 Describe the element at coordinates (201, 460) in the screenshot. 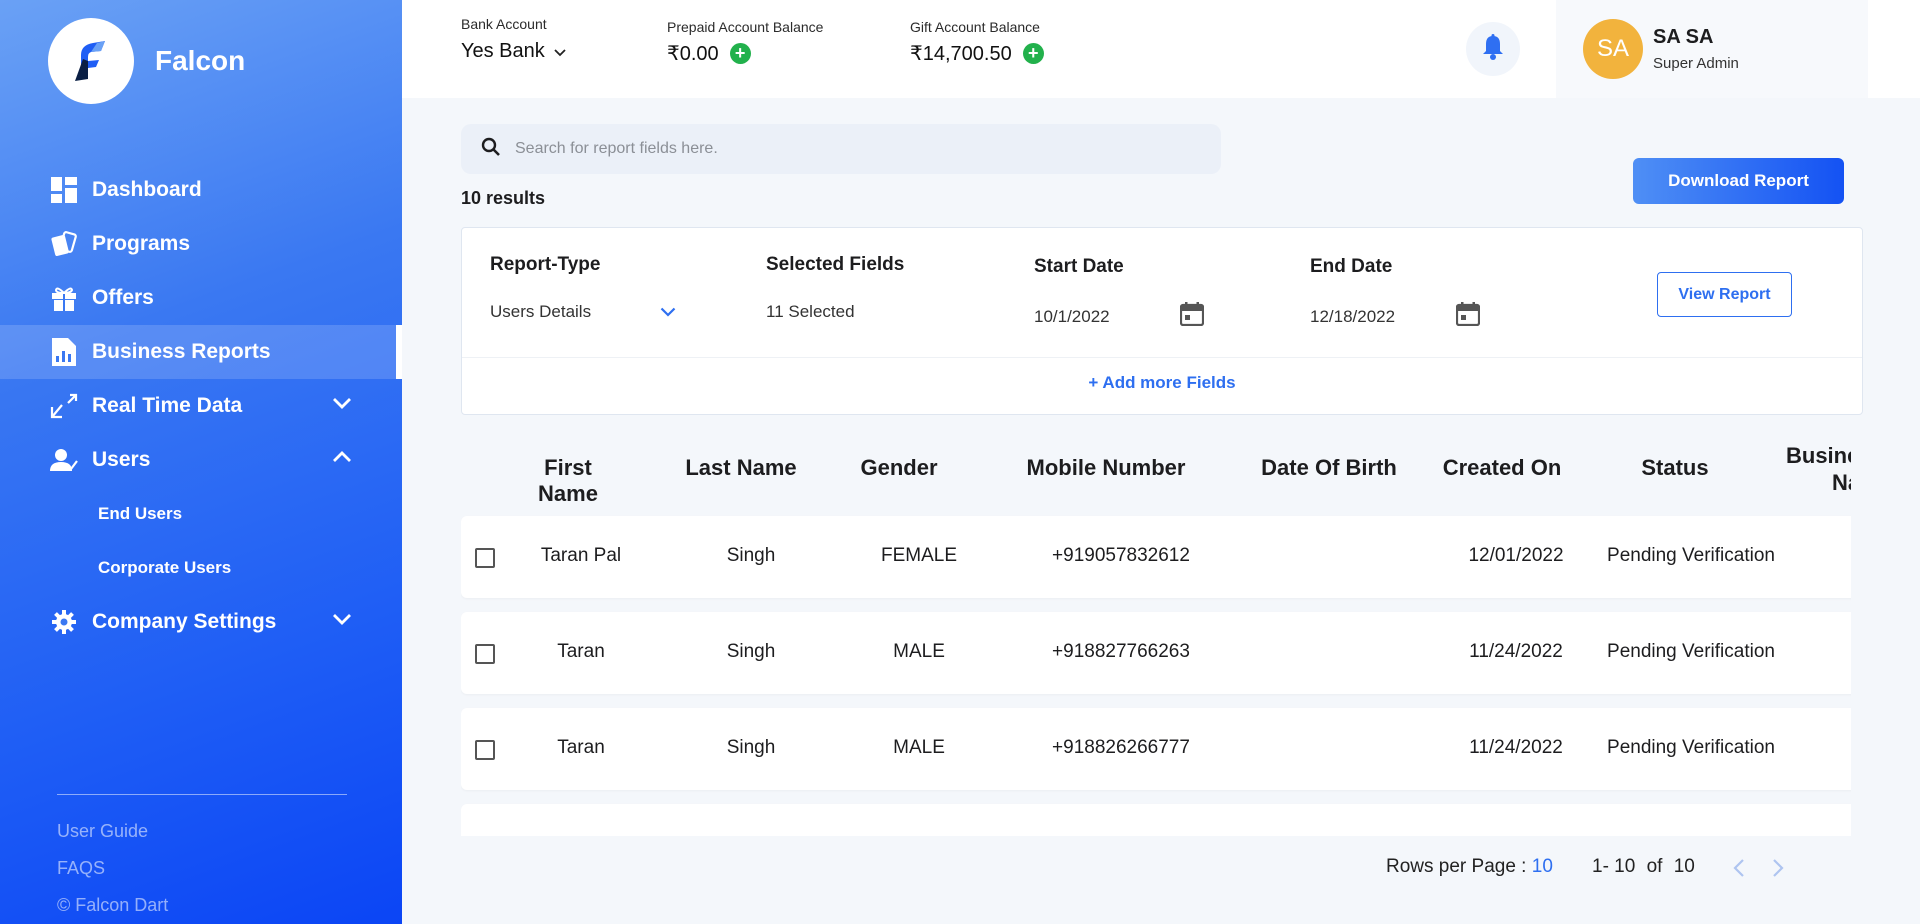

I see `sidebar-item-users: Users` at that location.